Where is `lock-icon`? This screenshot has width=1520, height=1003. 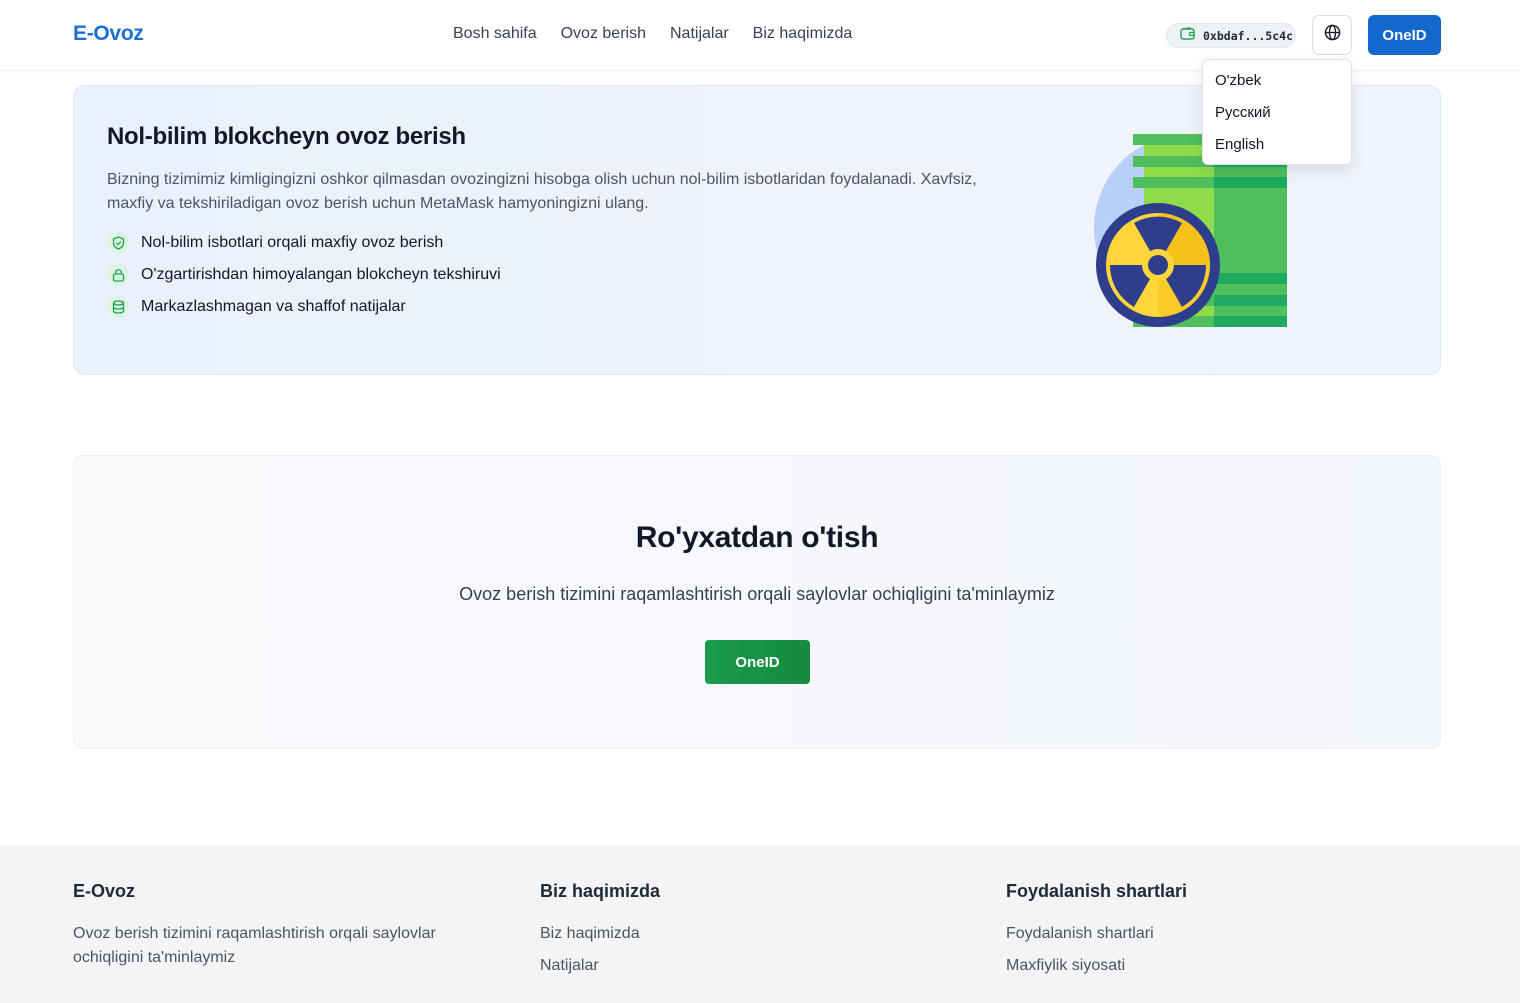 lock-icon is located at coordinates (118, 275).